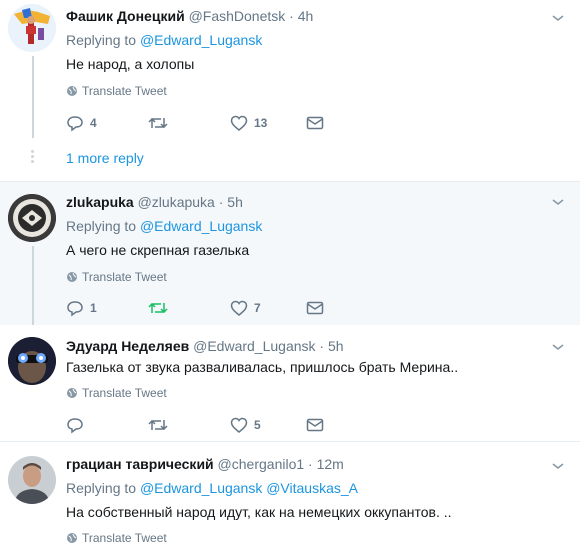 This screenshot has height=545, width=580. I want to click on author-handle: @zlukapuka, so click(176, 202).